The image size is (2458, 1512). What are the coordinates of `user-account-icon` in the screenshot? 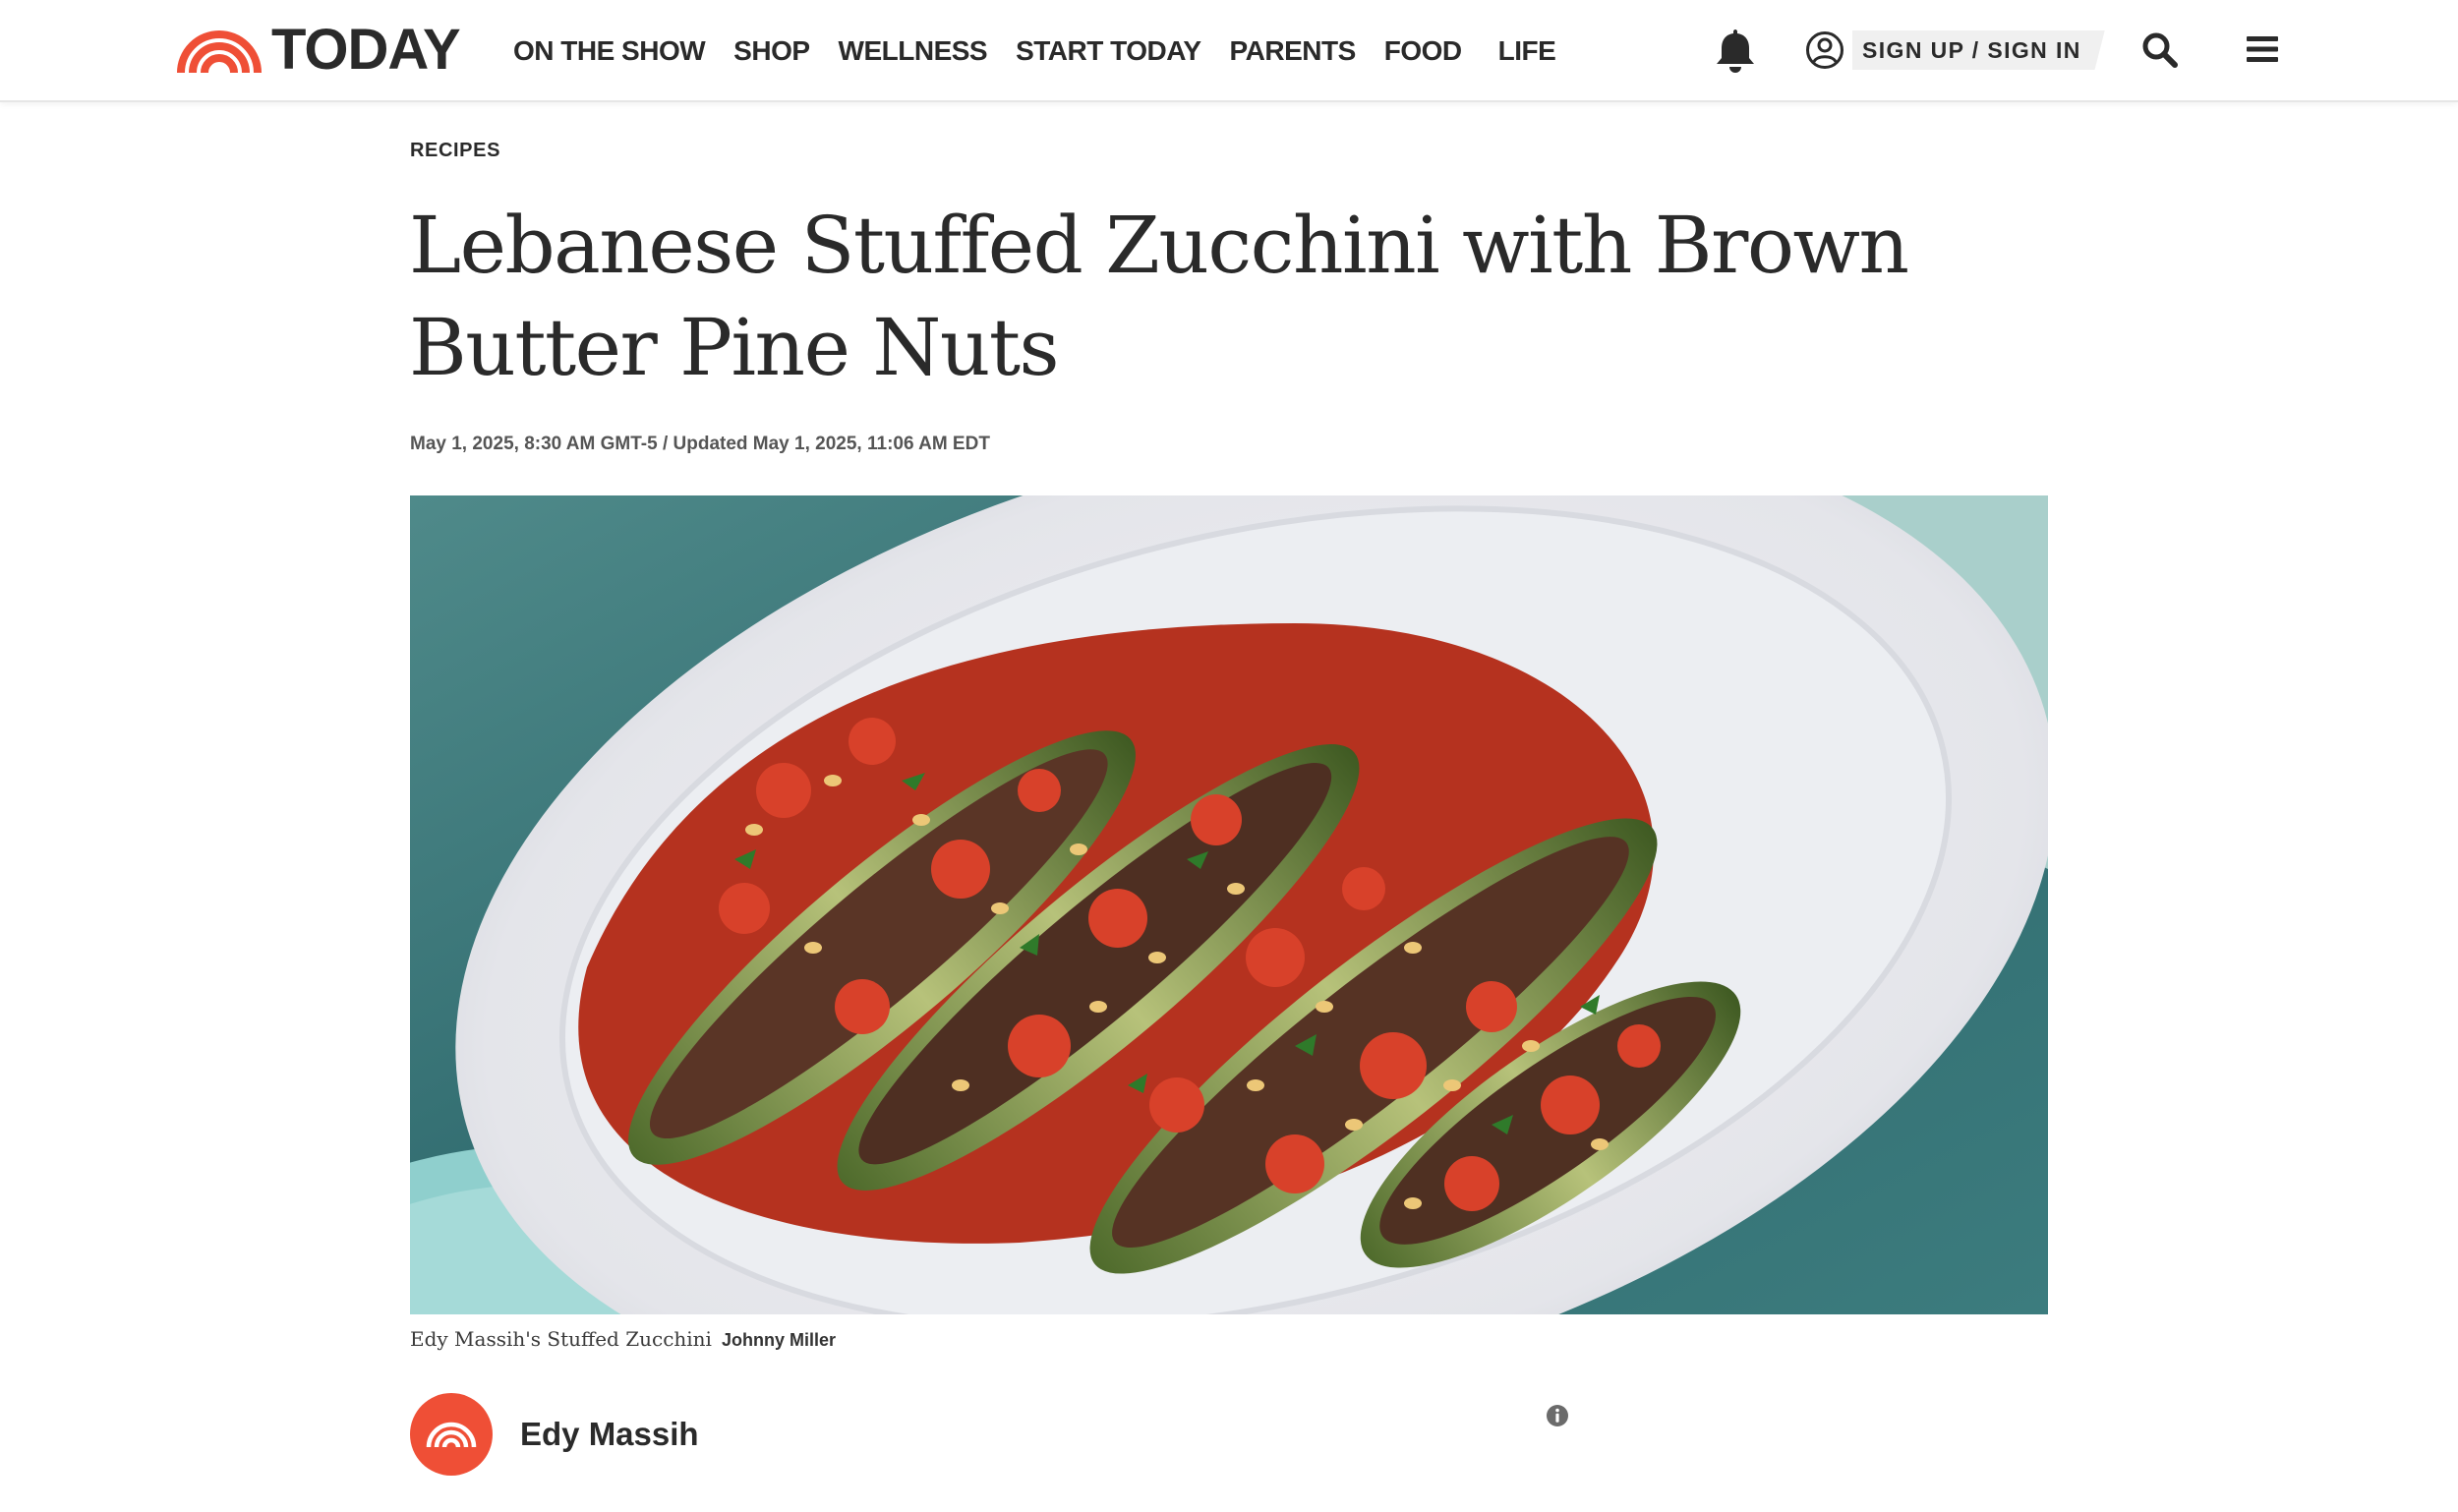 It's located at (1825, 50).